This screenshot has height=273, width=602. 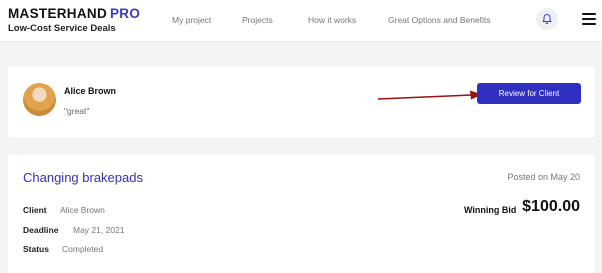 I want to click on brand-accent: PRO, so click(x=125, y=13).